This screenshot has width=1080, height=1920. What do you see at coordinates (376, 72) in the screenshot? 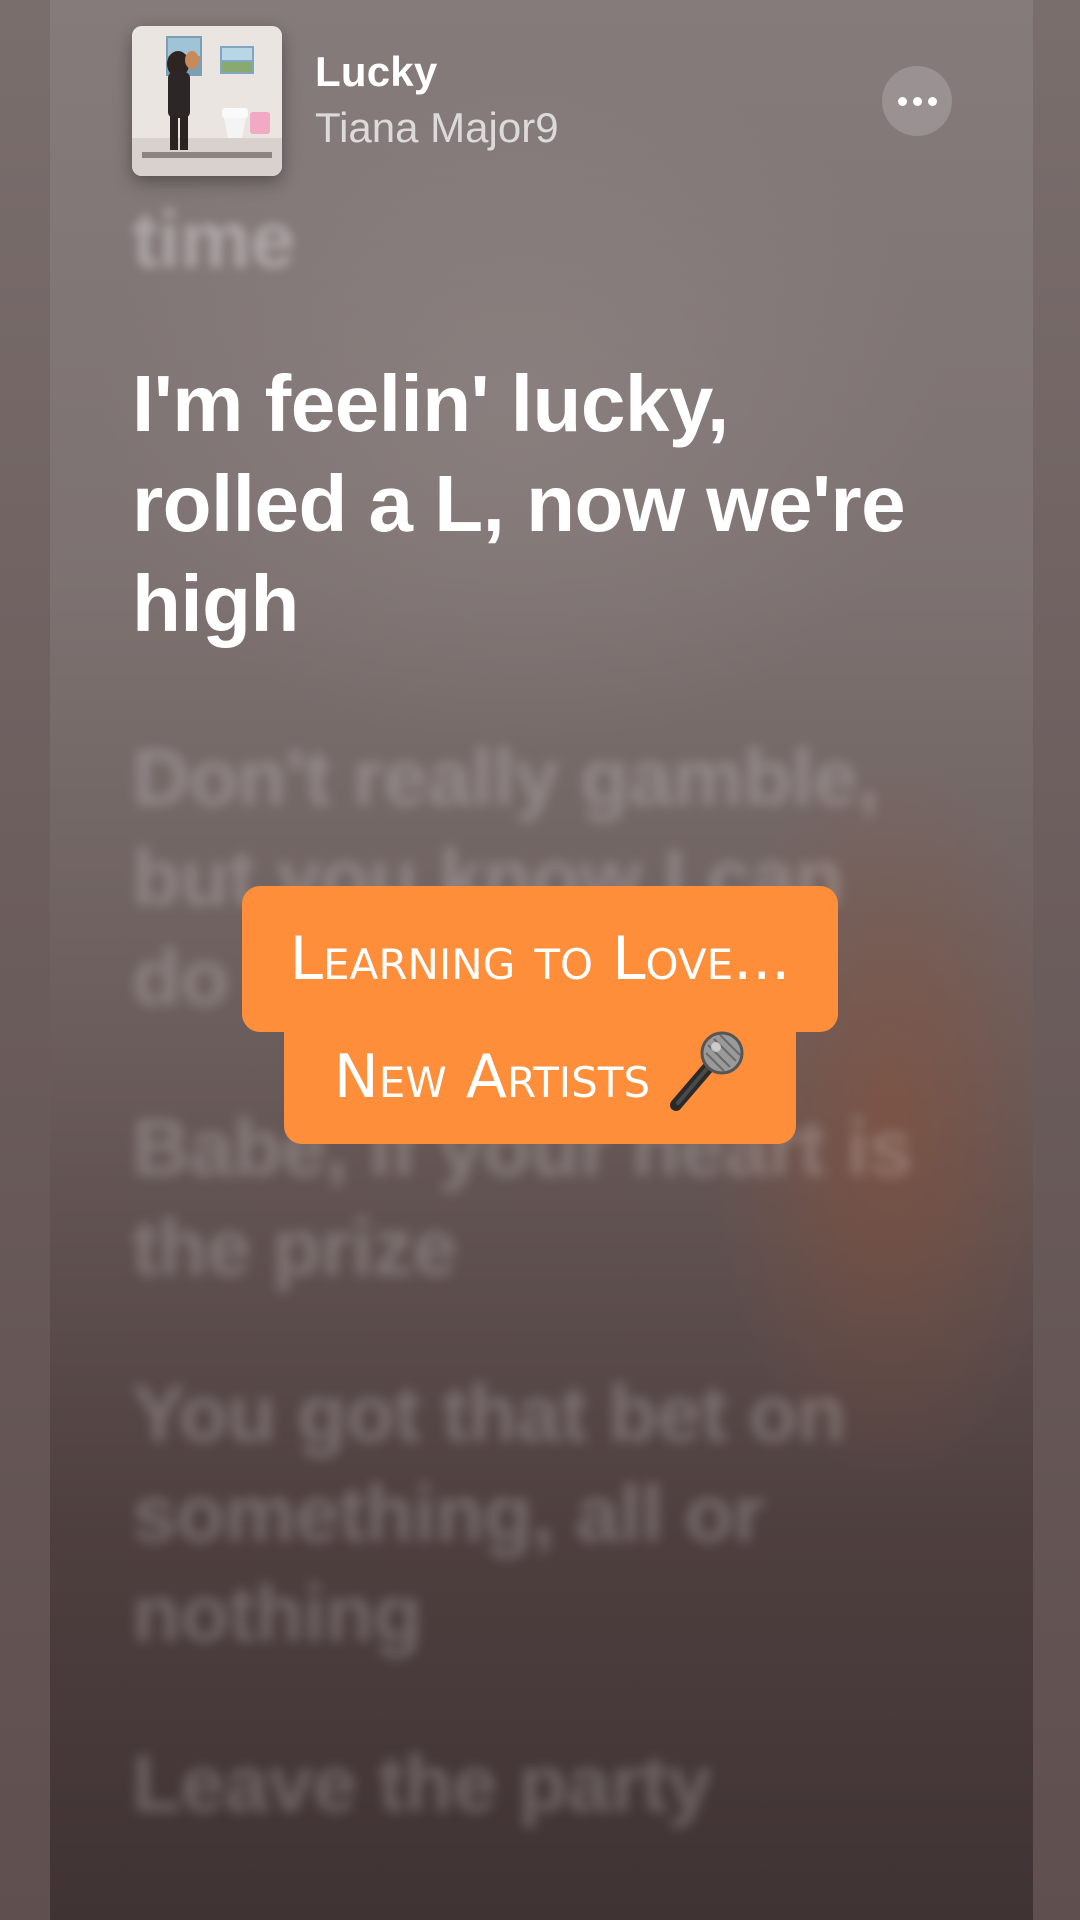
I see `song-title: Lucky` at bounding box center [376, 72].